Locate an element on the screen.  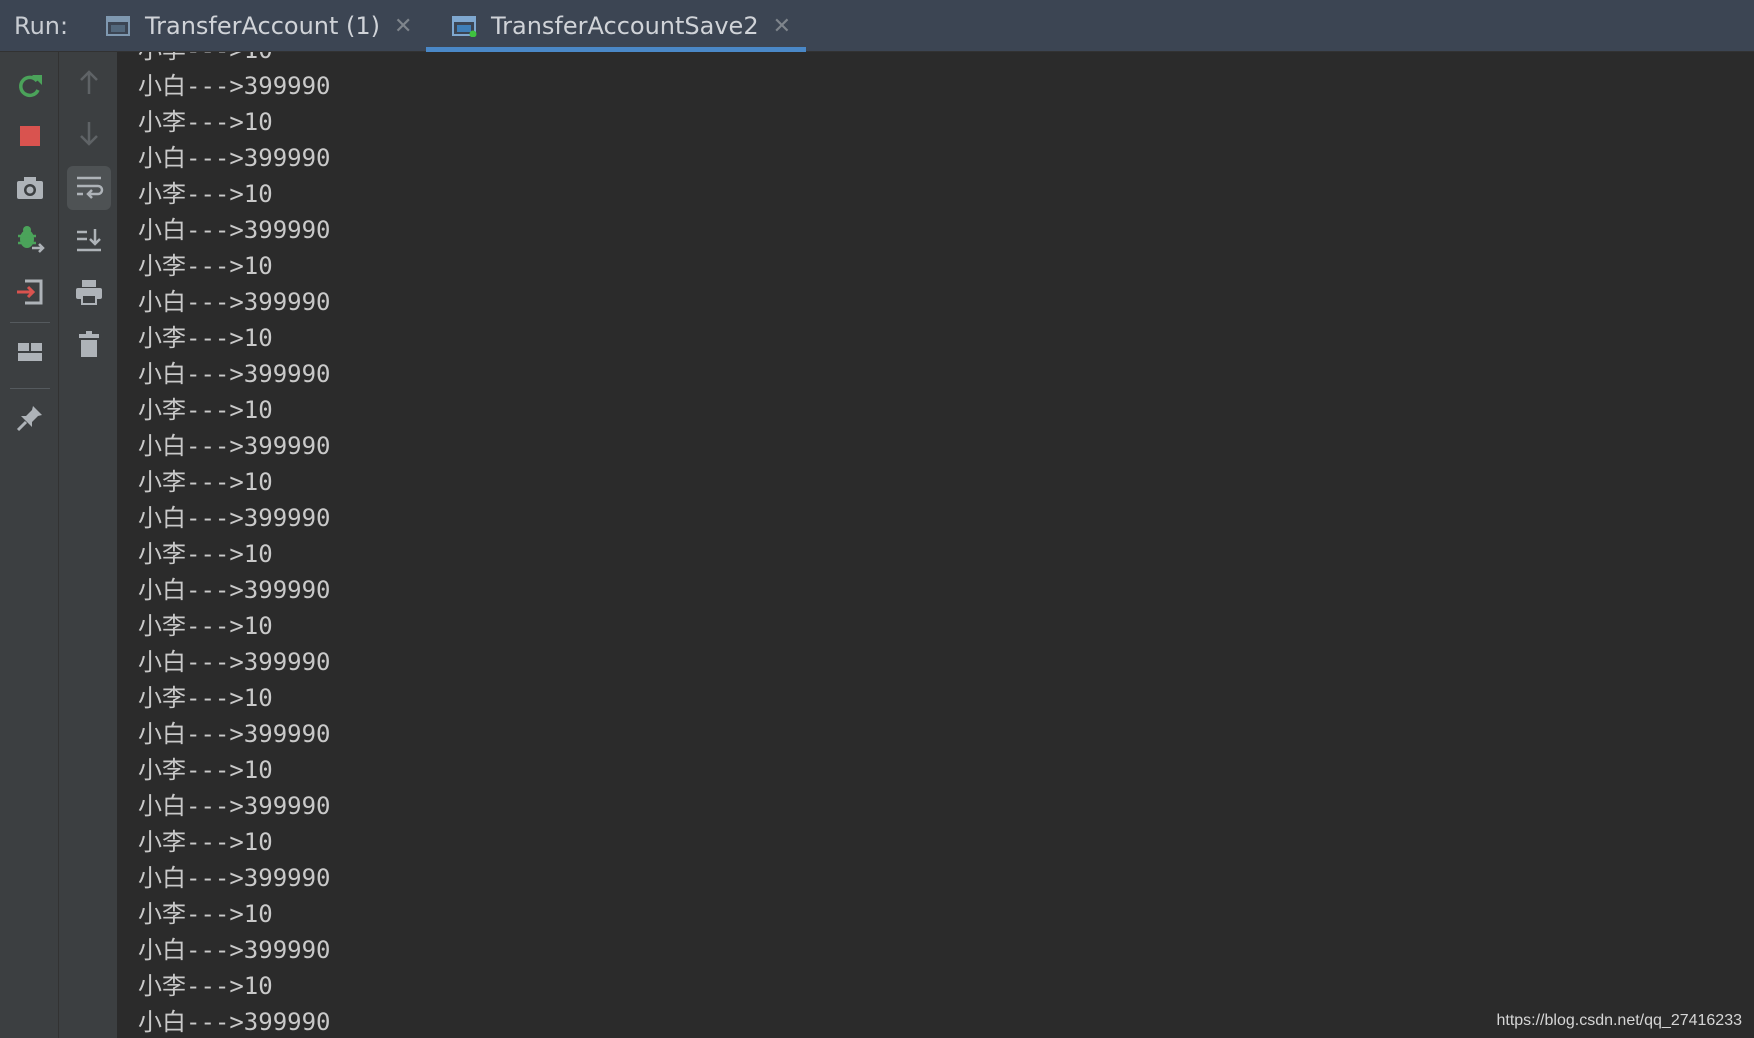
print-icon is located at coordinates (89, 294).